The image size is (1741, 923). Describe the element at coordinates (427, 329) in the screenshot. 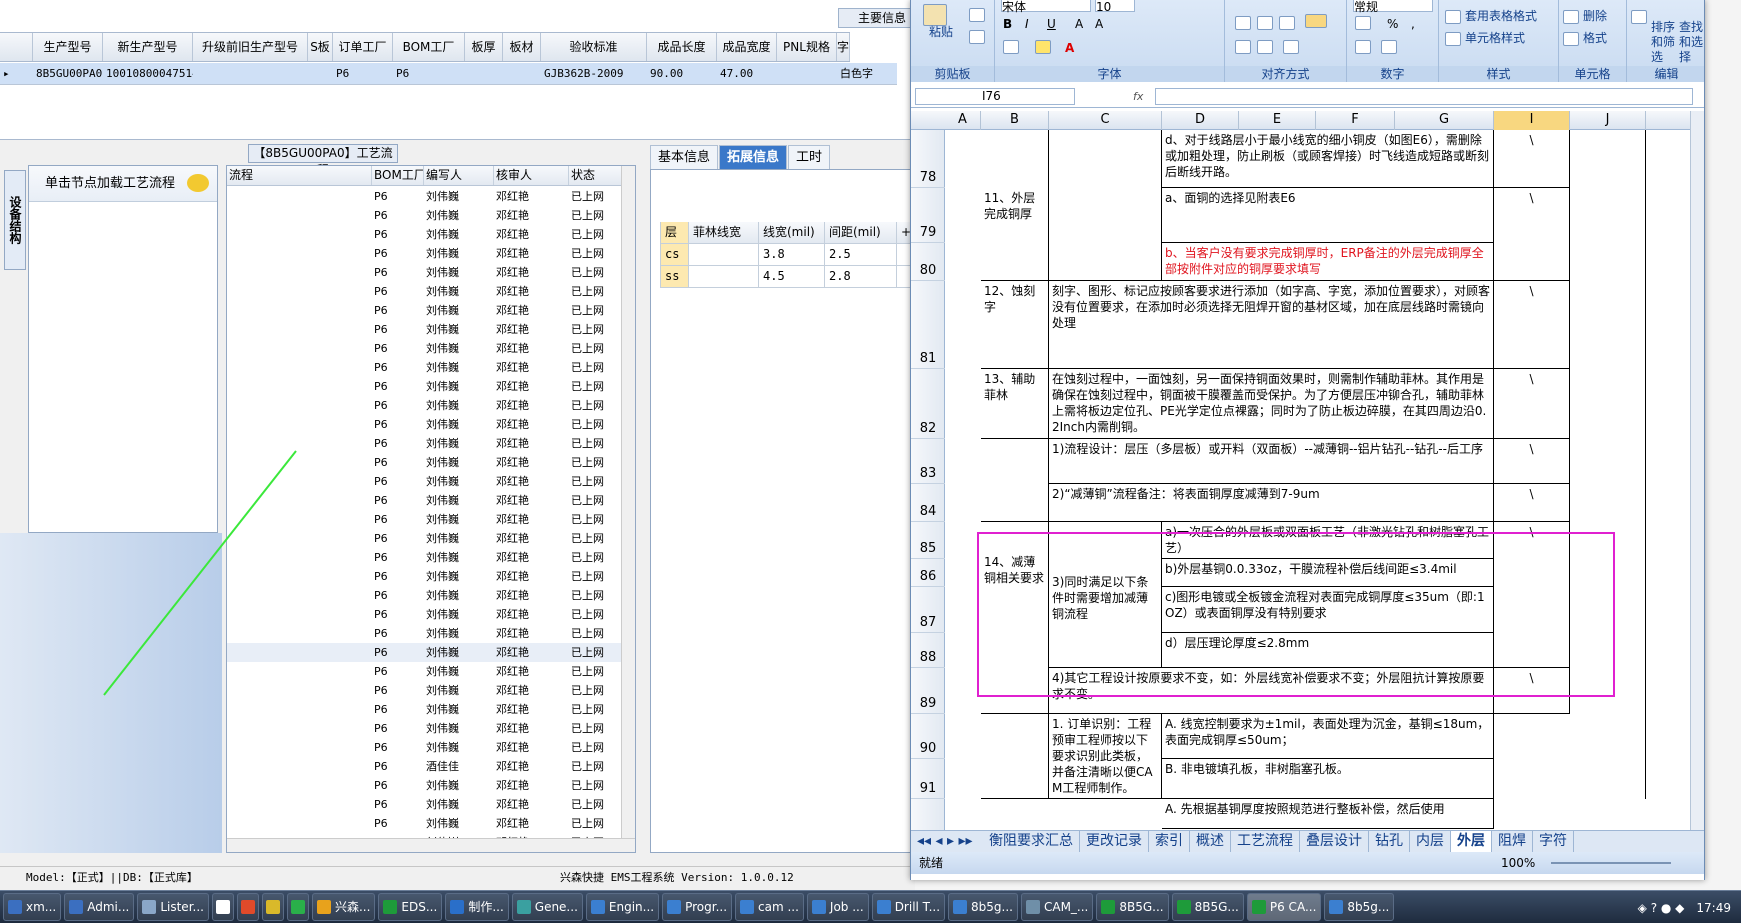

I see `tree-row: 预排P6刘伟巍邓红艳已上网` at that location.